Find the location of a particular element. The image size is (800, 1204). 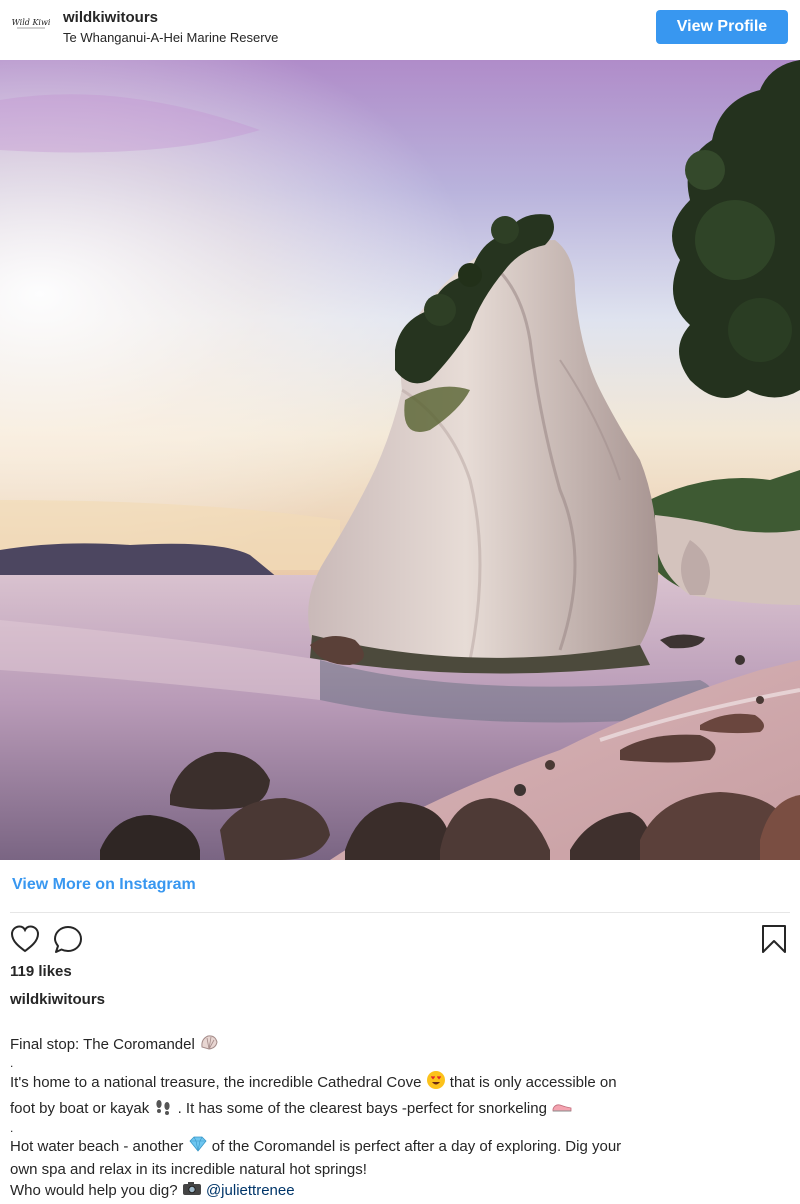

heart-icon is located at coordinates (25, 941).